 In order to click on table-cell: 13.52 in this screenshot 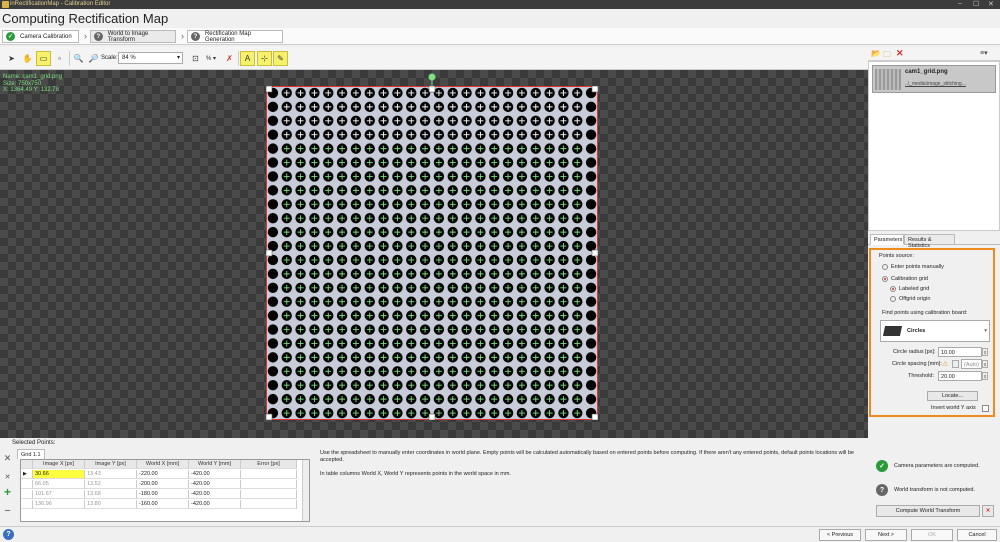, I will do `click(111, 484)`.